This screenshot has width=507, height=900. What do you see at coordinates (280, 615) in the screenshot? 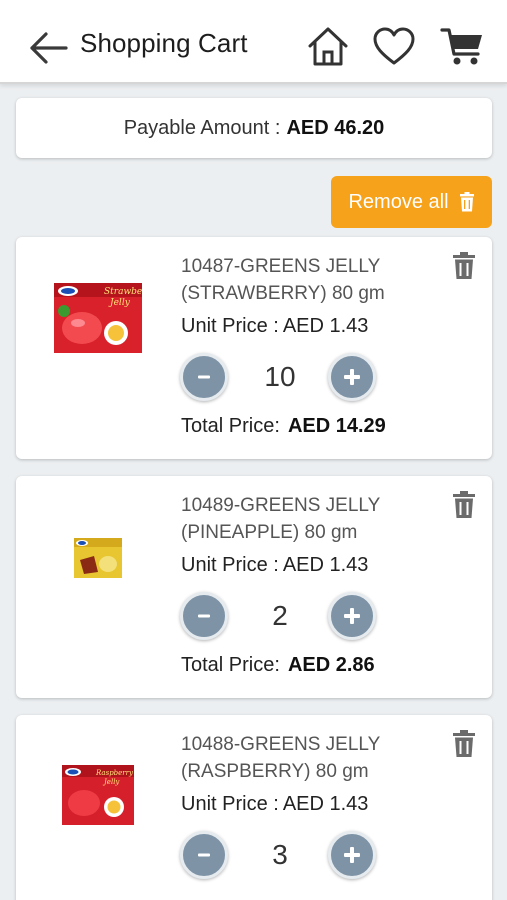
I see `quantity-value: 2` at bounding box center [280, 615].